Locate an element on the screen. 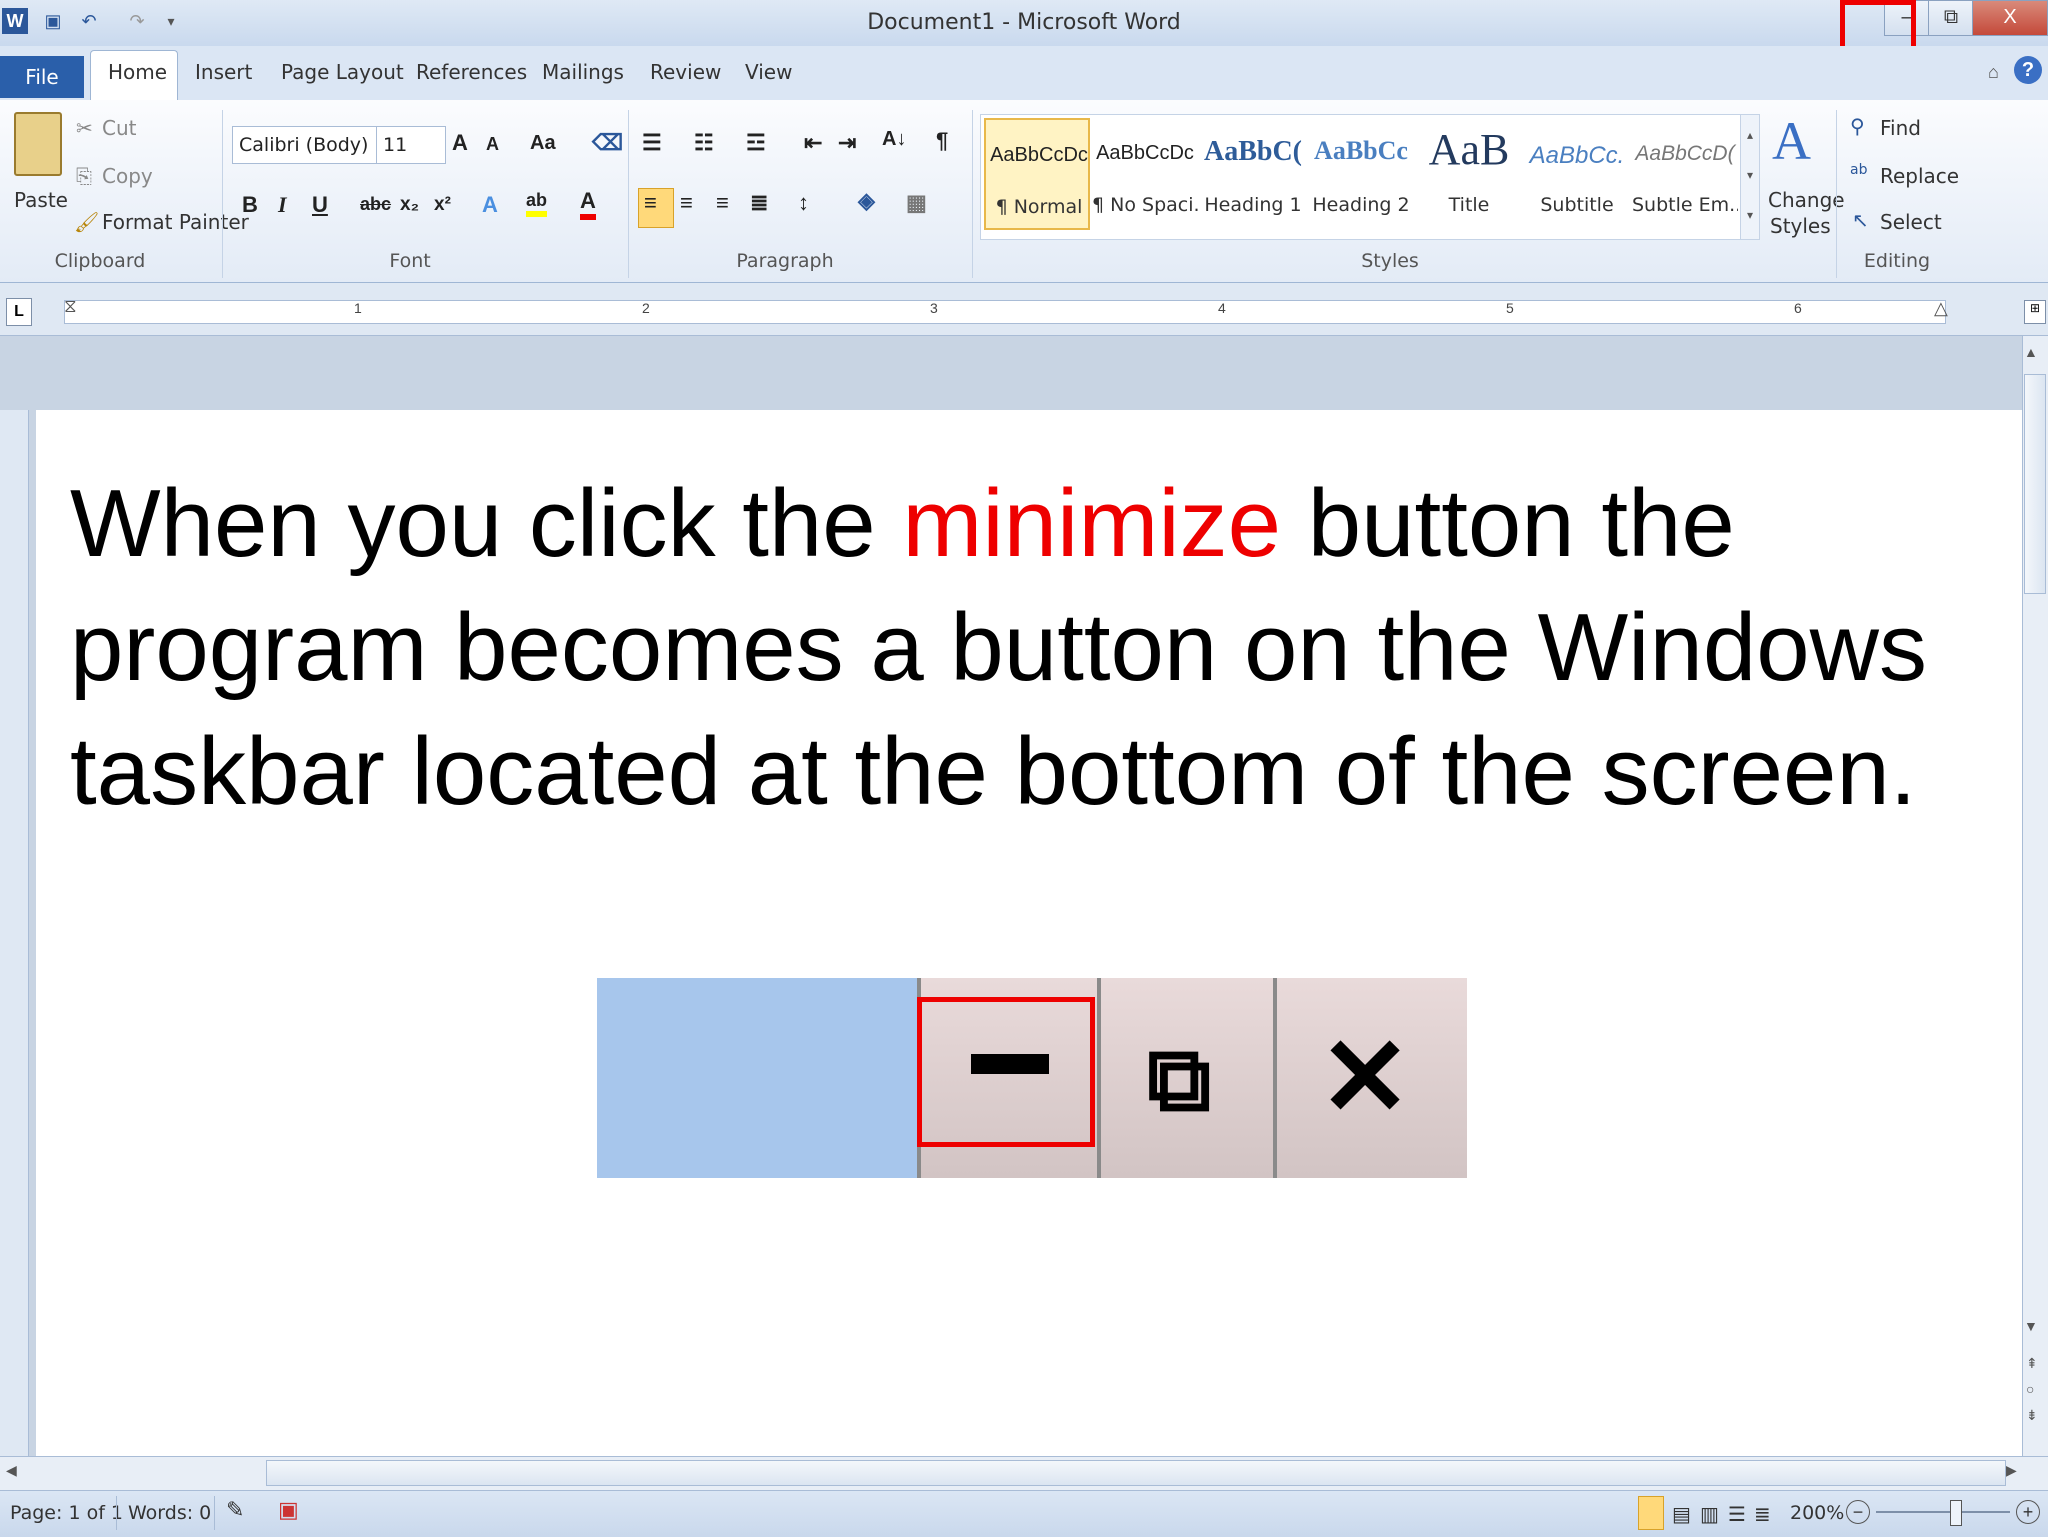 The height and width of the screenshot is (1537, 2048). full-screen-reading-icon: ▤ is located at coordinates (1681, 1514).